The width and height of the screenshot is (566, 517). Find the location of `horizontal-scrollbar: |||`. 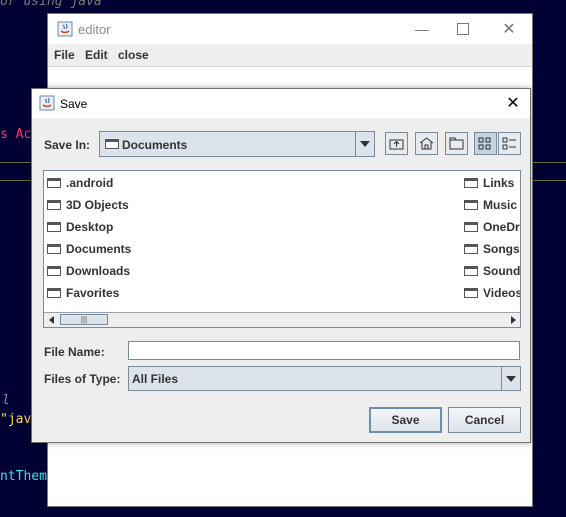

horizontal-scrollbar: ||| is located at coordinates (282, 319).